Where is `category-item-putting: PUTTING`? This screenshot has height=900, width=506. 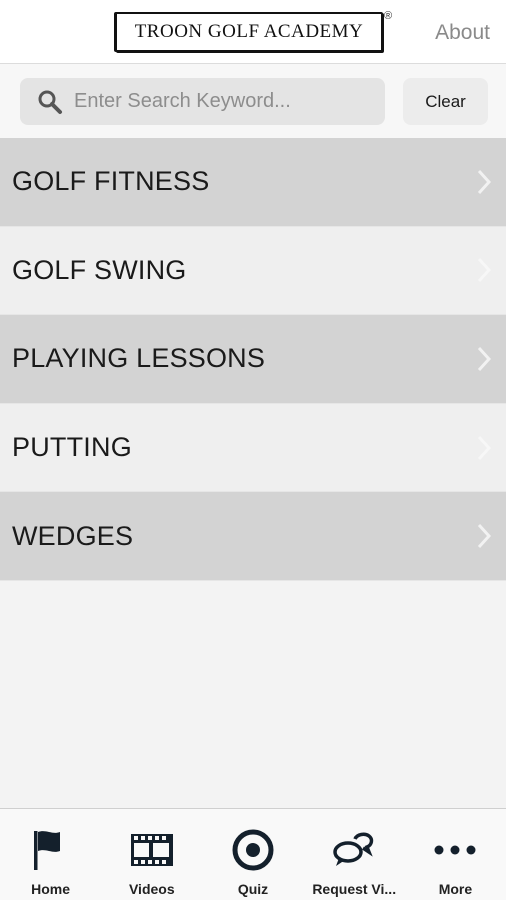
category-item-putting: PUTTING is located at coordinates (253, 448).